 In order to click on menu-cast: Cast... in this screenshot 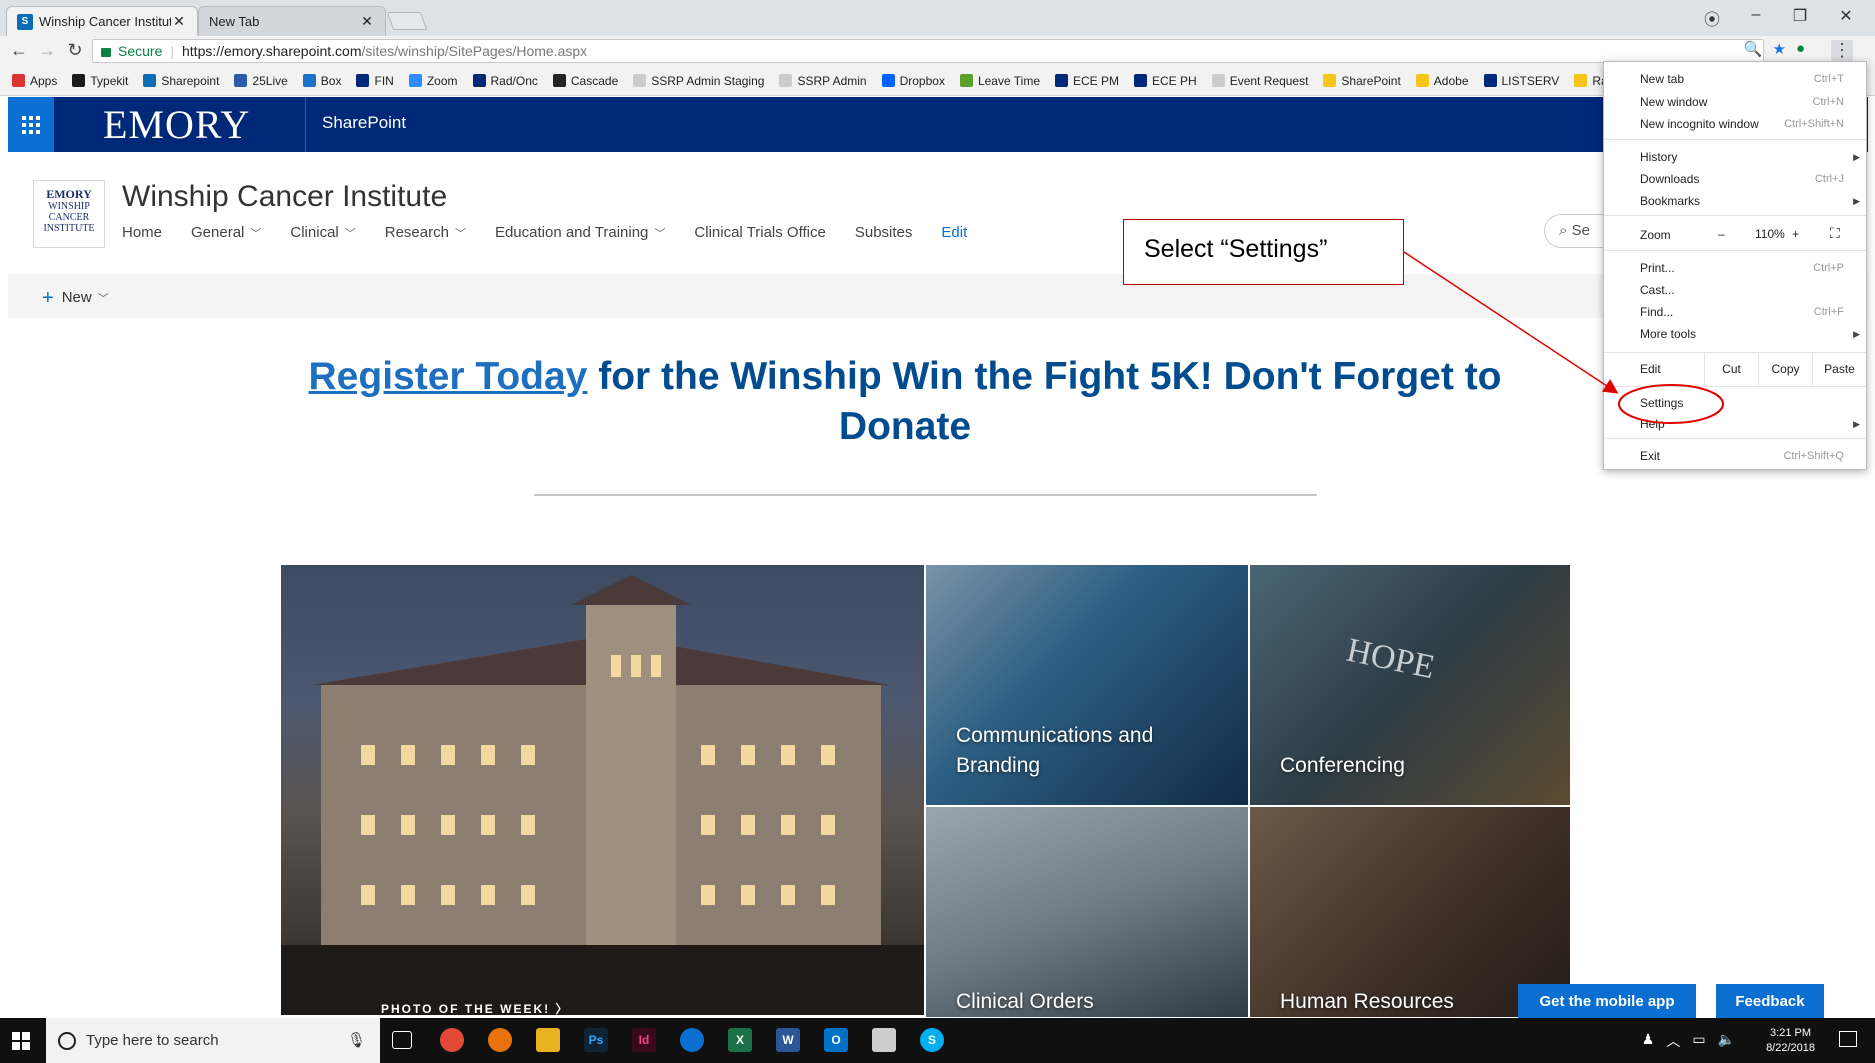, I will do `click(1657, 290)`.